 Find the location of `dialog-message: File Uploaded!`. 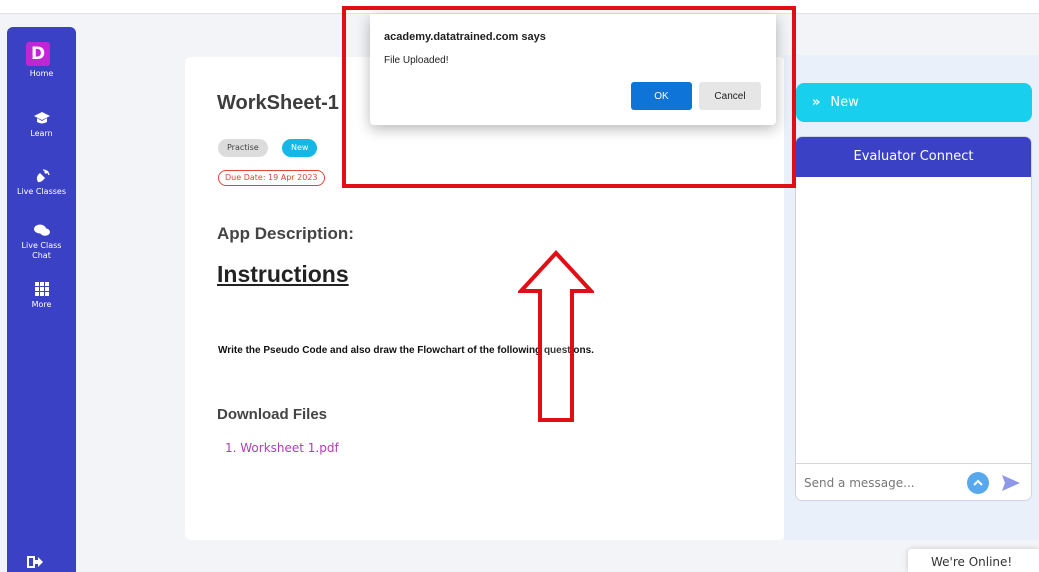

dialog-message: File Uploaded! is located at coordinates (416, 60).